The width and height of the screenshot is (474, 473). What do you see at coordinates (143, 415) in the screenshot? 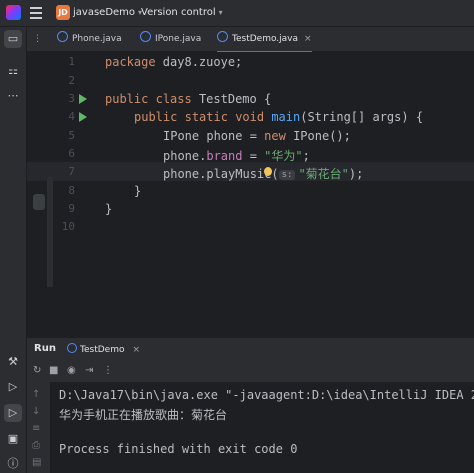
I see `console-line: 华为手机正在播放歌曲：菊花台` at bounding box center [143, 415].